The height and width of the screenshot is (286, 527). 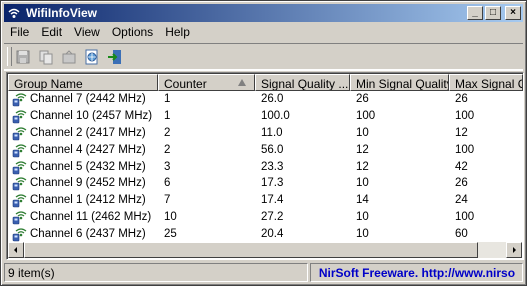 I want to click on save-icon, so click(x=23, y=57).